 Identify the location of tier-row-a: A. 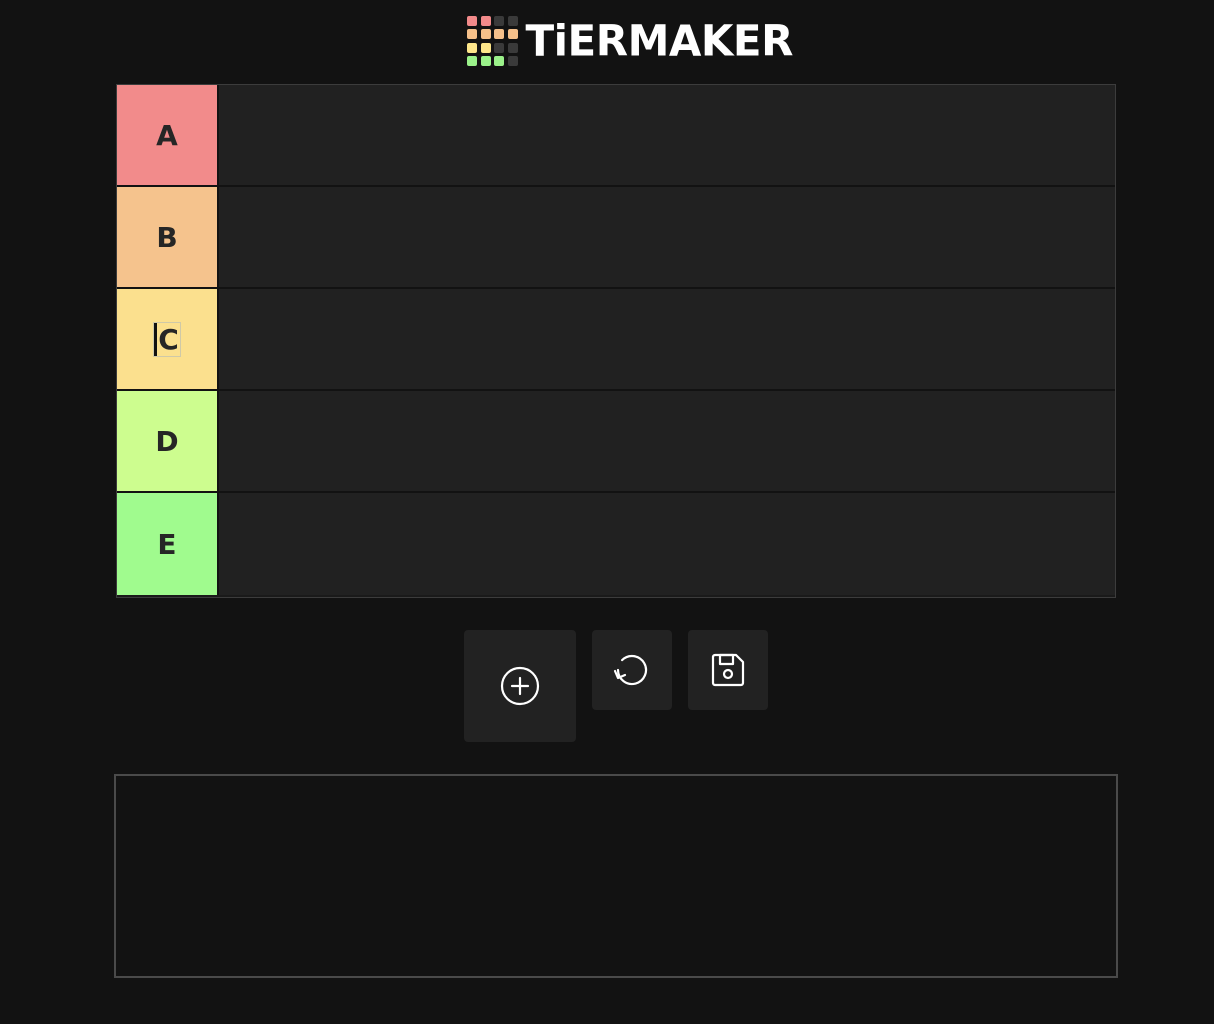
(616, 136).